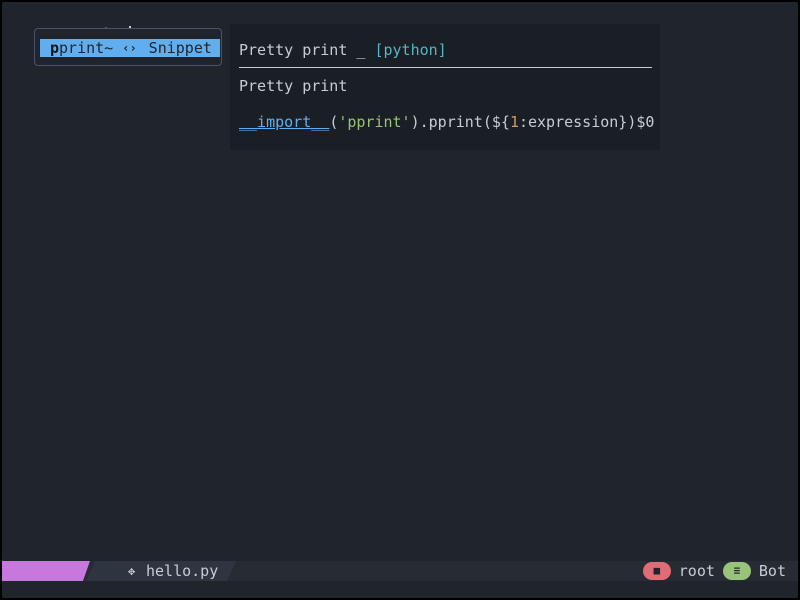  What do you see at coordinates (182, 571) in the screenshot?
I see `file-name: hello.py` at bounding box center [182, 571].